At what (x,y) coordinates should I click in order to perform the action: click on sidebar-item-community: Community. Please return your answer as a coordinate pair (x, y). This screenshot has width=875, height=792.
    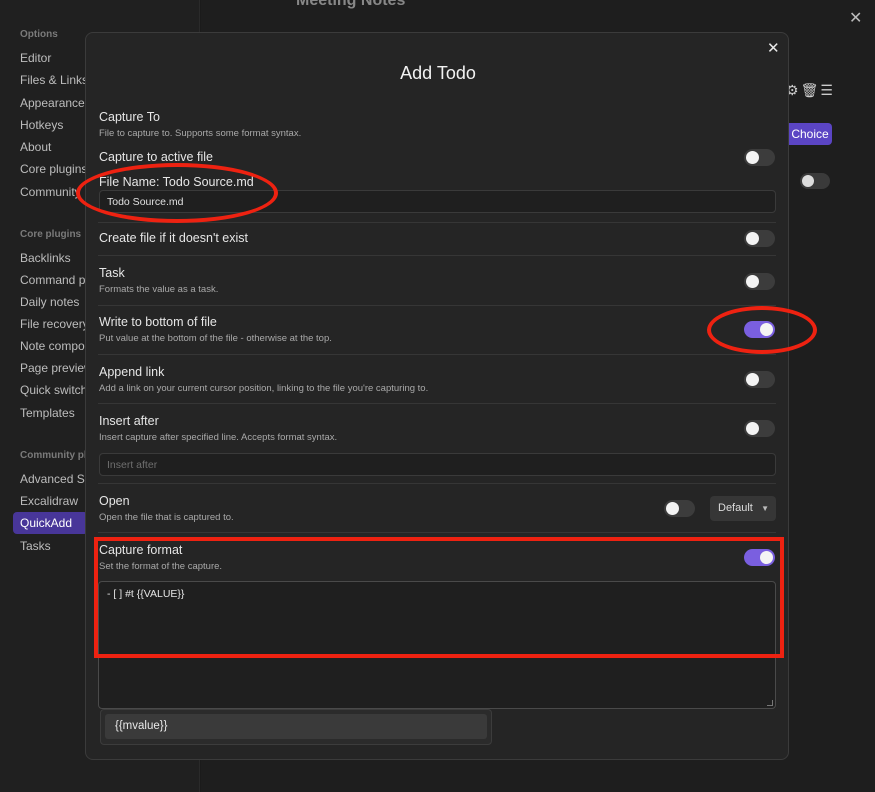
    Looking at the image, I should click on (50, 192).